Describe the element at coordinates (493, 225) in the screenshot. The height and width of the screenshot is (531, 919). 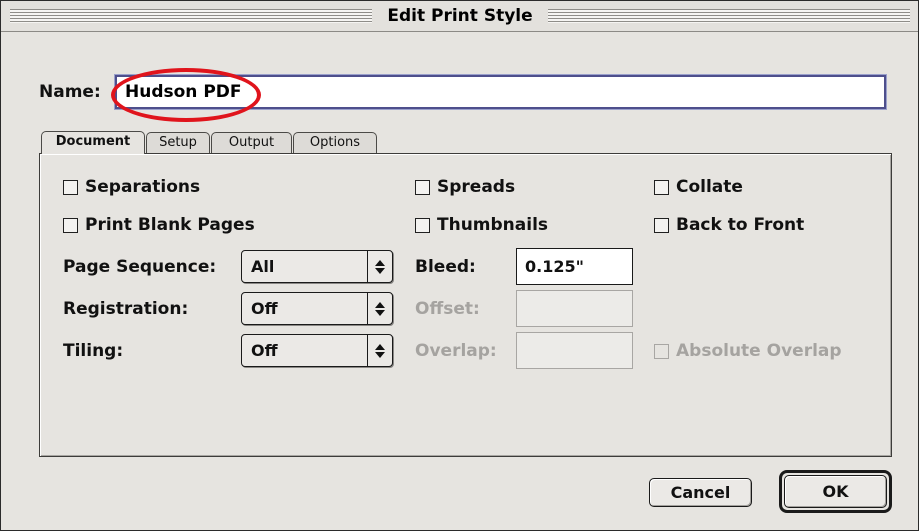
I see `thumbnails-label: Thumbnails` at that location.